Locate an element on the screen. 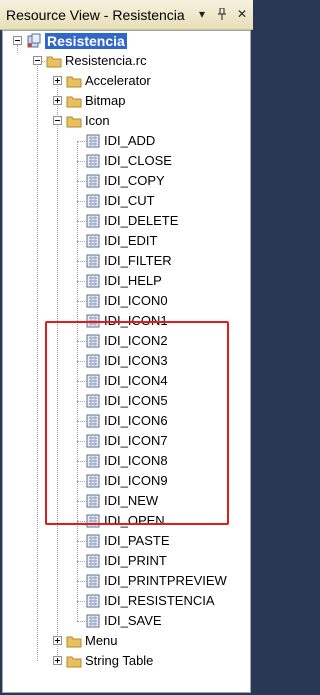 The height and width of the screenshot is (695, 320). tree-item-label: IDI_PRINTPREVIEW is located at coordinates (165, 580).